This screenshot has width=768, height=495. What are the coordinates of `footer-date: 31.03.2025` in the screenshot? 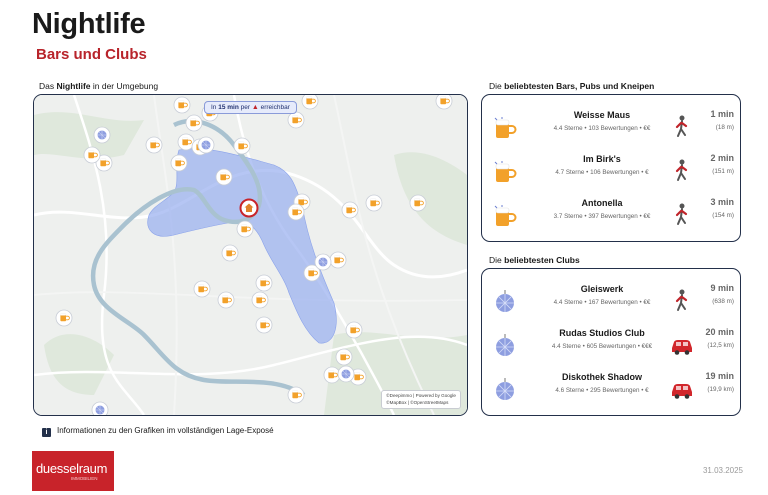 It's located at (722, 470).